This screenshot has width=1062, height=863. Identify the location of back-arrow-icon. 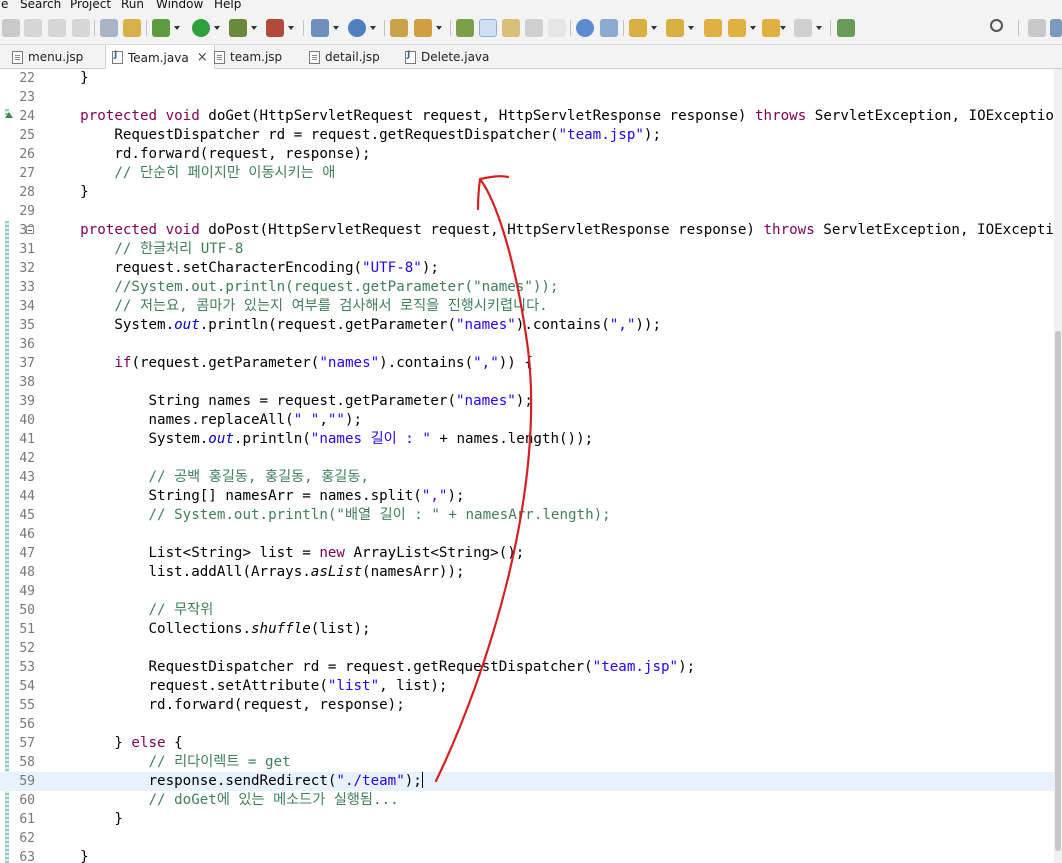
(771, 28).